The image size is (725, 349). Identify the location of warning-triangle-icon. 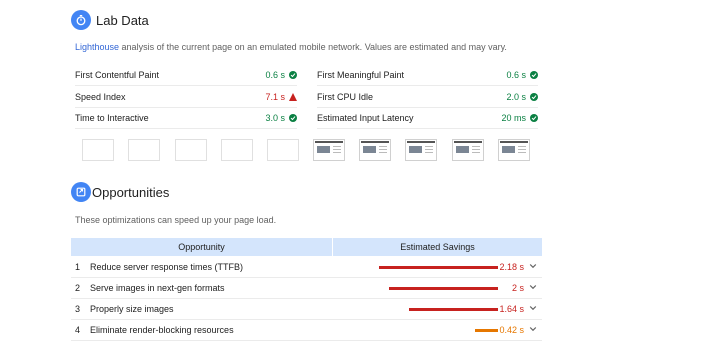
(293, 97).